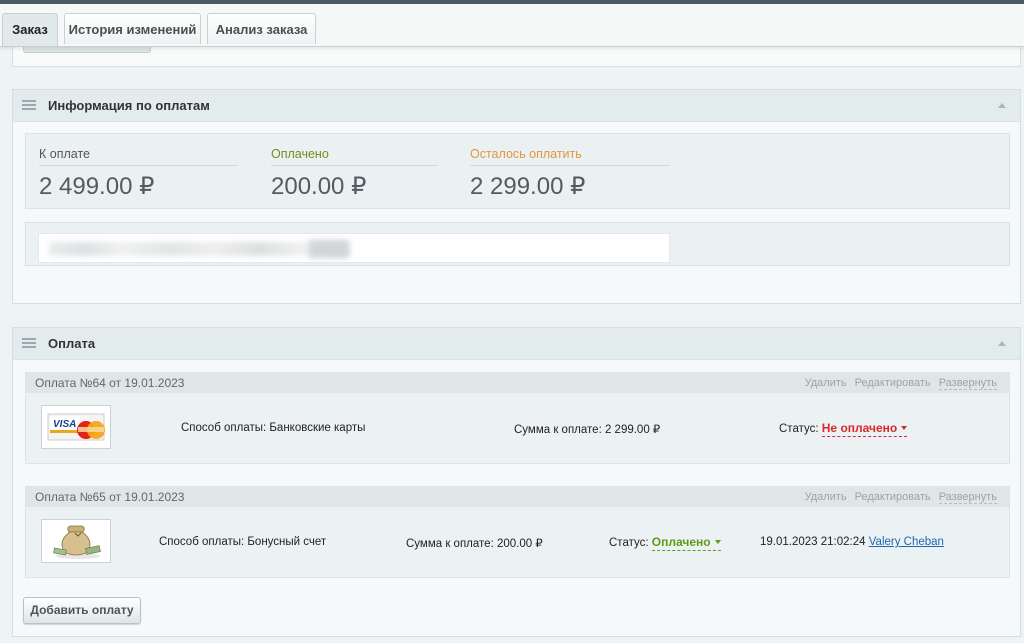 This screenshot has height=643, width=1024. I want to click on tab-bar: Заказ История изменений Анализ заказа, so click(512, 25).